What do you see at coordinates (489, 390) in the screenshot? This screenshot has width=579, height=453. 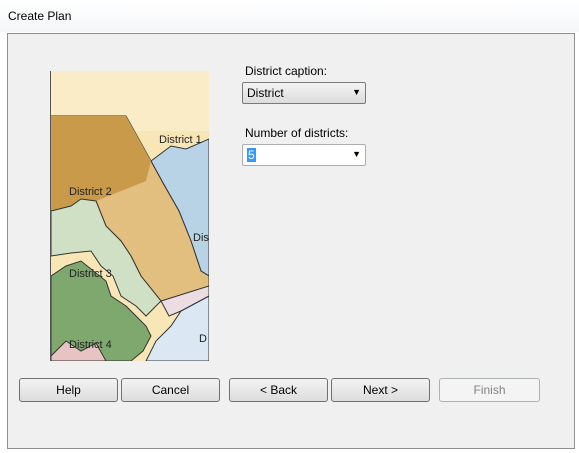 I see `finish-button: Finish` at bounding box center [489, 390].